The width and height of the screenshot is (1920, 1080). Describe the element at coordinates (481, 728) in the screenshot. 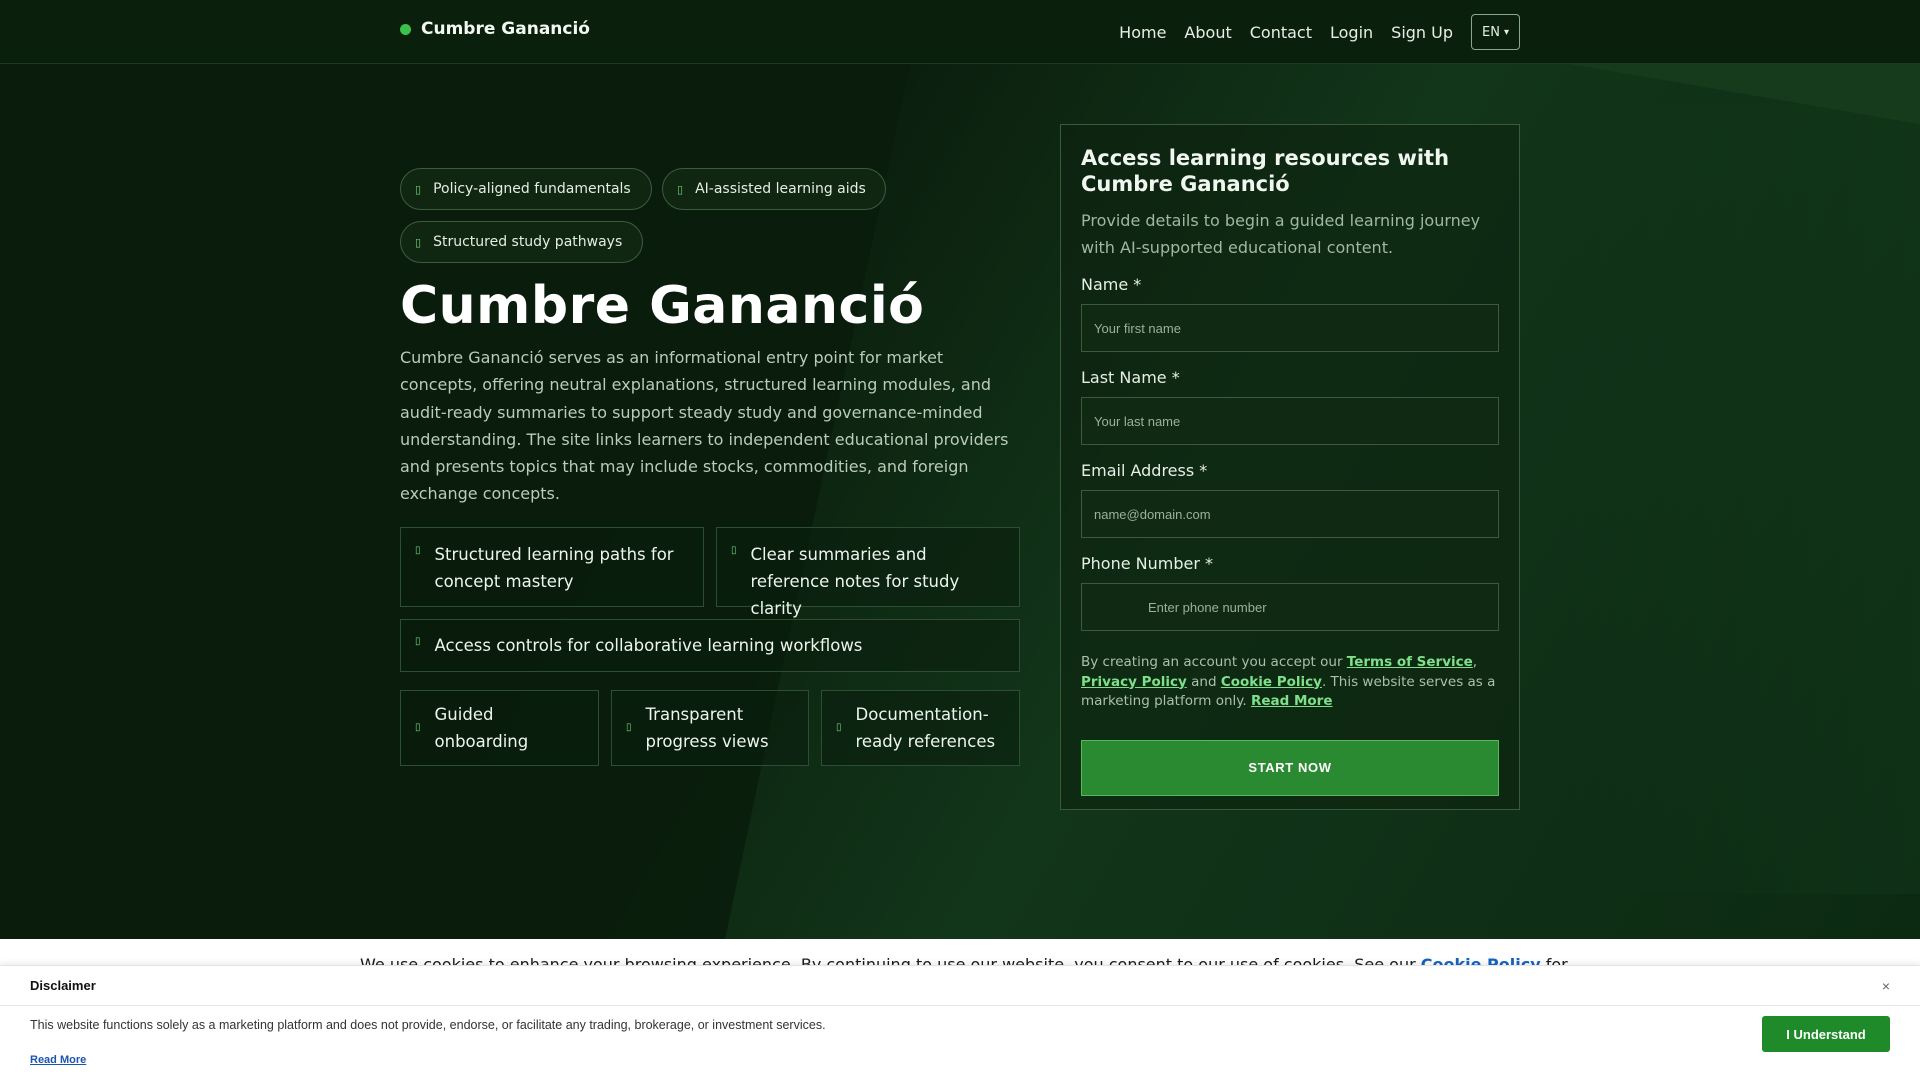

I see `feature-label: Guided onboarding` at that location.